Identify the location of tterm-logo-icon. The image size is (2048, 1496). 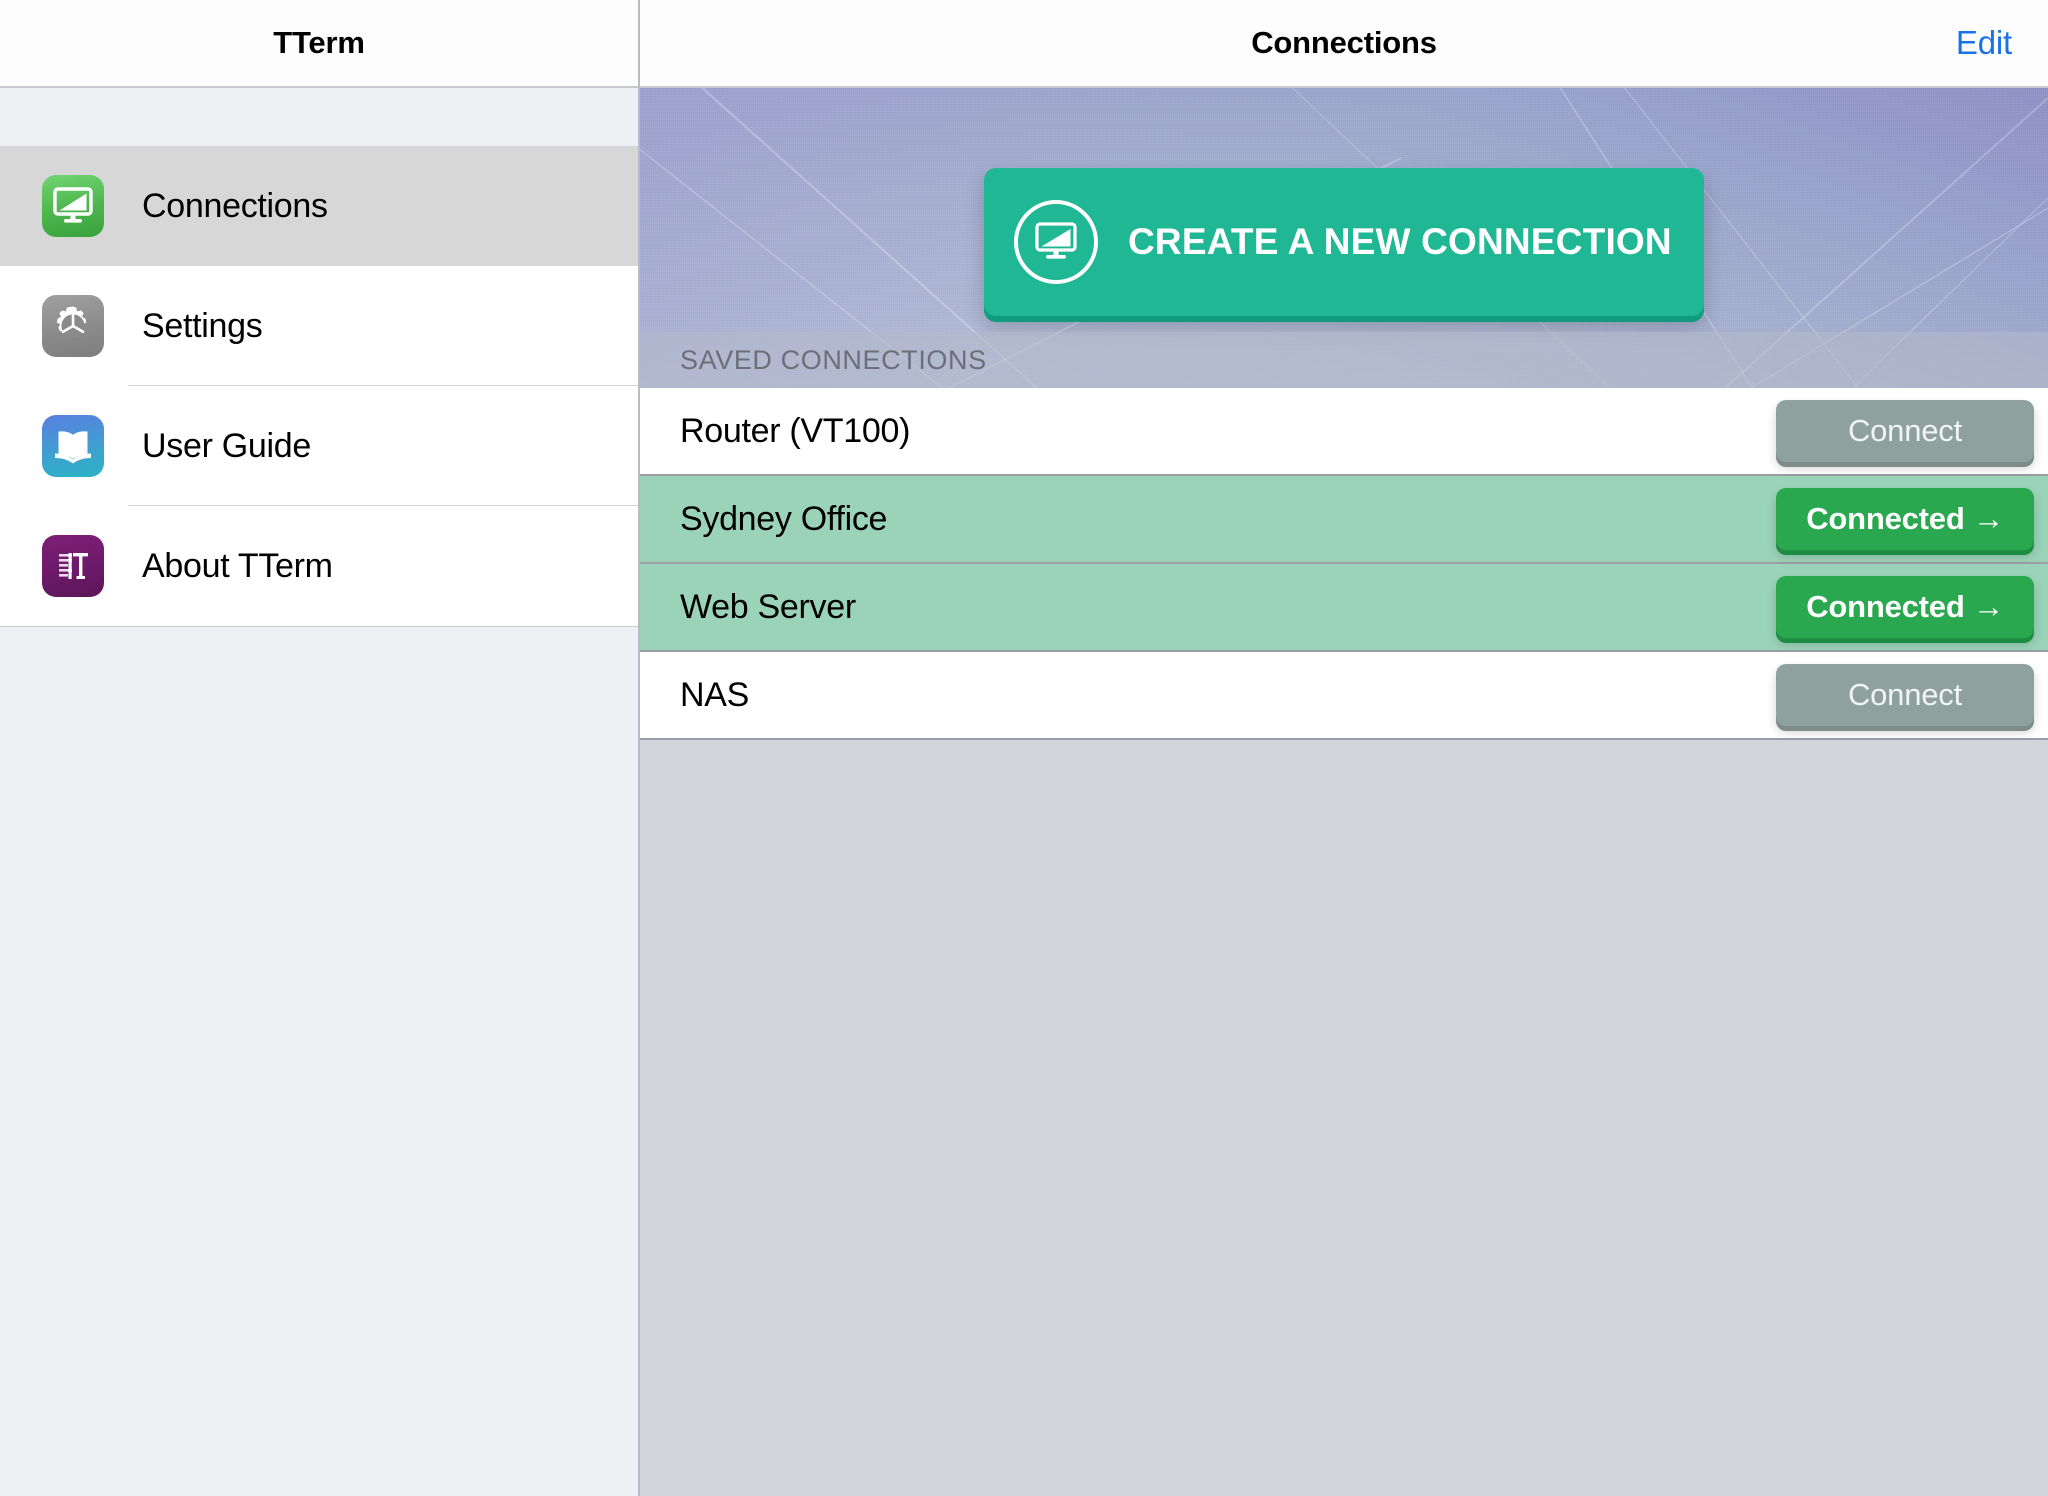
(73, 566).